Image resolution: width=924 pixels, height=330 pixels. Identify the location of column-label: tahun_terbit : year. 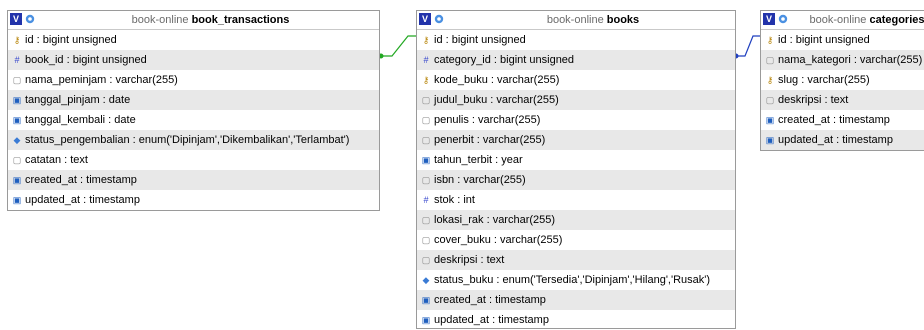
(478, 160).